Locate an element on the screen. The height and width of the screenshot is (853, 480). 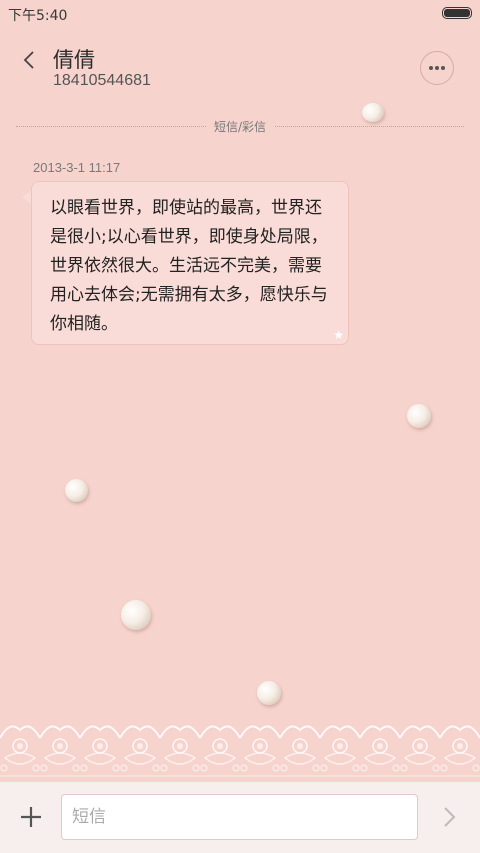
add-attachment-button is located at coordinates (31, 817).